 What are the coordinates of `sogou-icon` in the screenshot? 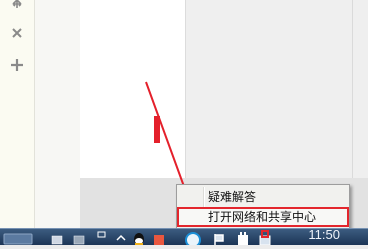 It's located at (159, 237).